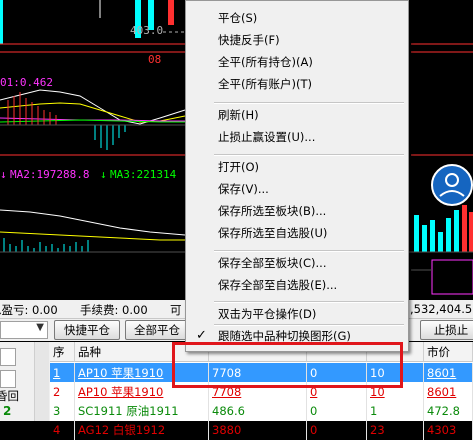 The image size is (473, 440). Describe the element at coordinates (258, 411) in the screenshot. I see `cell-price: 486.6` at that location.